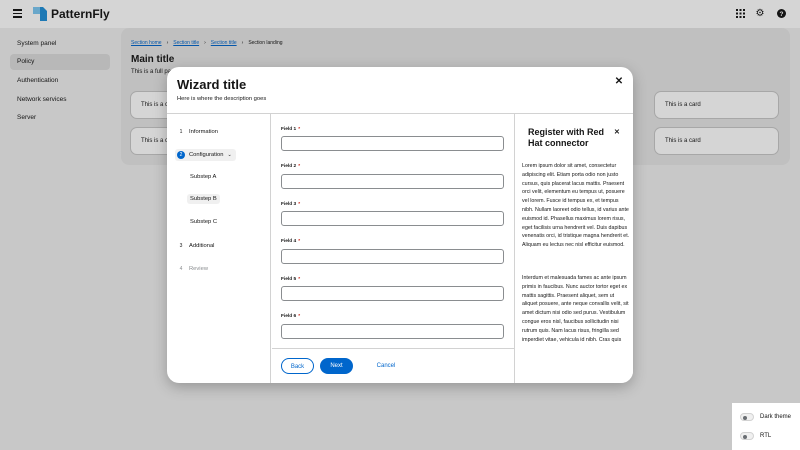 Image resolution: width=800 pixels, height=450 pixels. I want to click on dark-theme-toggle-row: Dark theme, so click(765, 417).